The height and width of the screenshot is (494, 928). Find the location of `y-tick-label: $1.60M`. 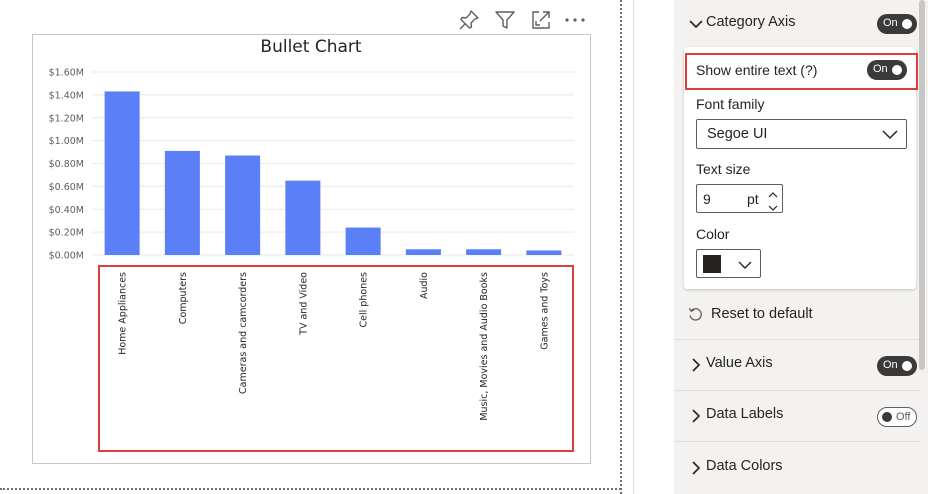

y-tick-label: $1.60M is located at coordinates (66, 73).